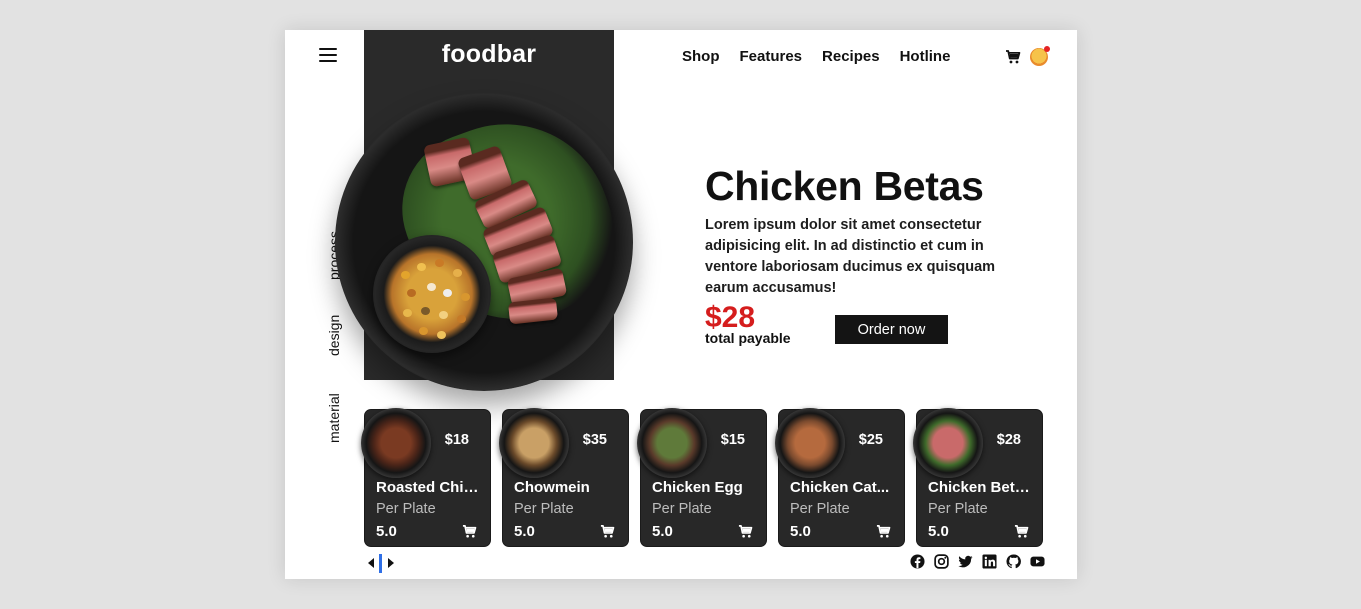  Describe the element at coordinates (334, 335) in the screenshot. I see `tab-design-label: design` at that location.